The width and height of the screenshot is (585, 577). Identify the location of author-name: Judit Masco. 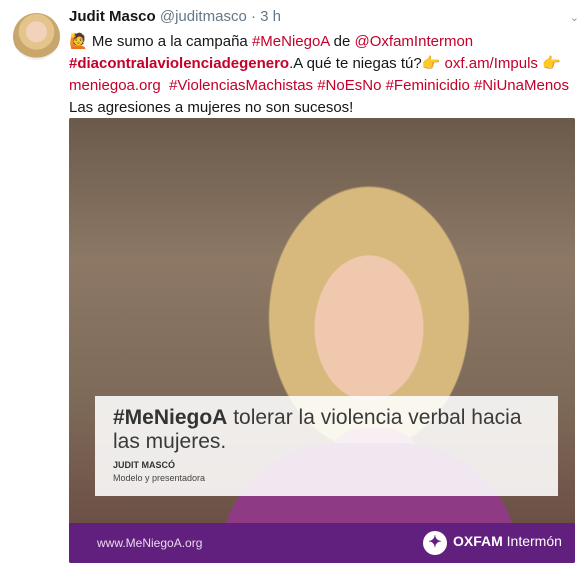
(112, 16).